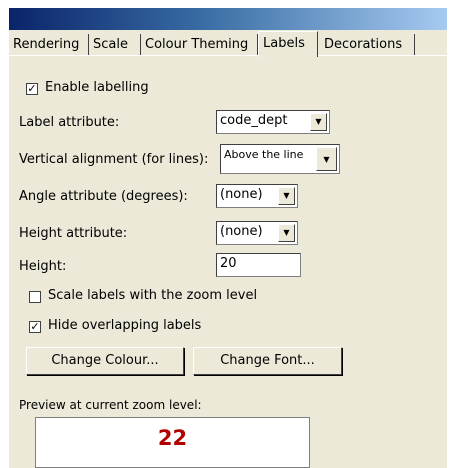 This screenshot has width=449, height=468. What do you see at coordinates (114, 159) in the screenshot?
I see `vertical-alignment-label: Vertical alignment (for lines):` at bounding box center [114, 159].